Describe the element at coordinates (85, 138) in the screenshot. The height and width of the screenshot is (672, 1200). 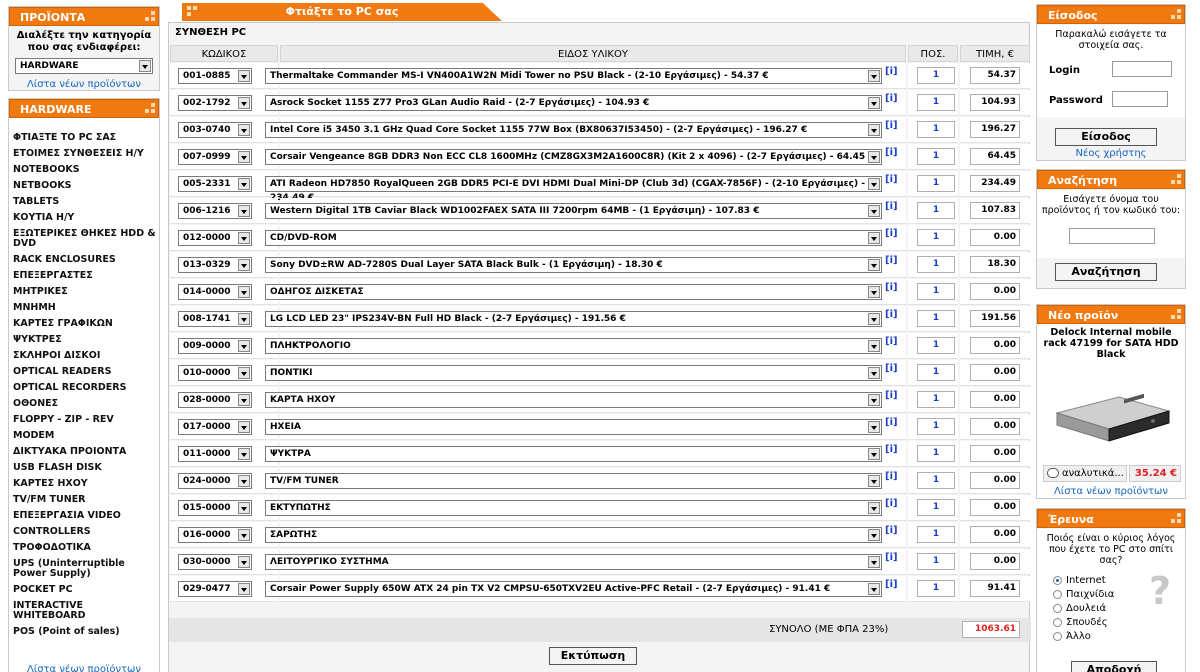
I see `hardware-category-item: ΦΤΙΑΞΤΕ ΤΟ PC ΣΑΣ` at that location.